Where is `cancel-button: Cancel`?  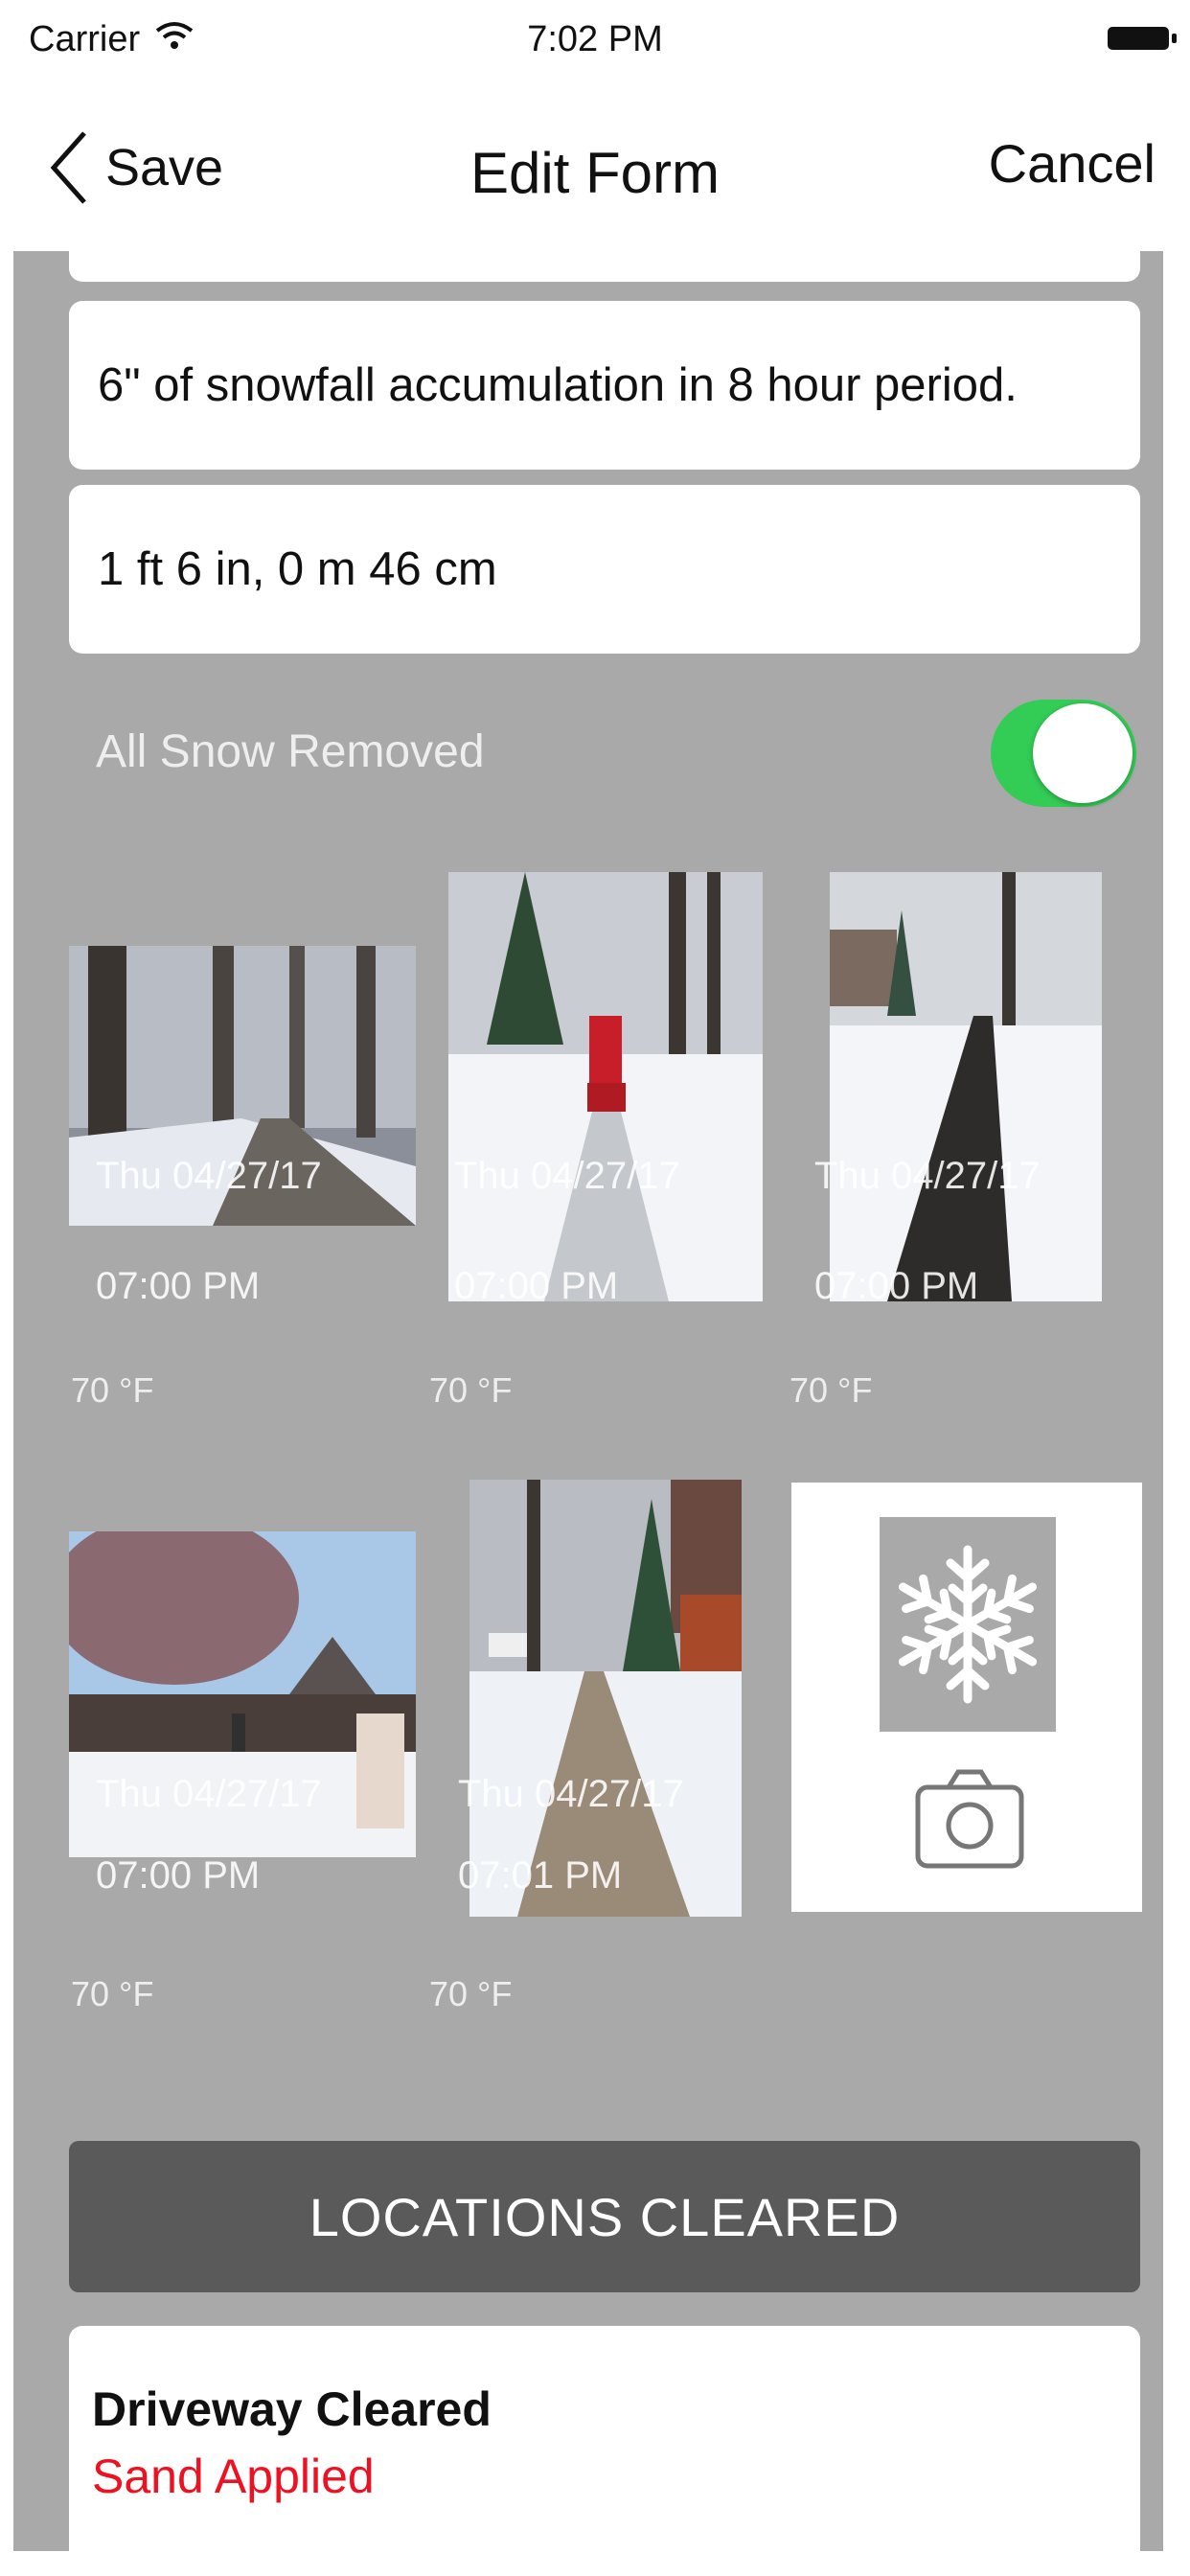
cancel-button: Cancel is located at coordinates (1072, 163).